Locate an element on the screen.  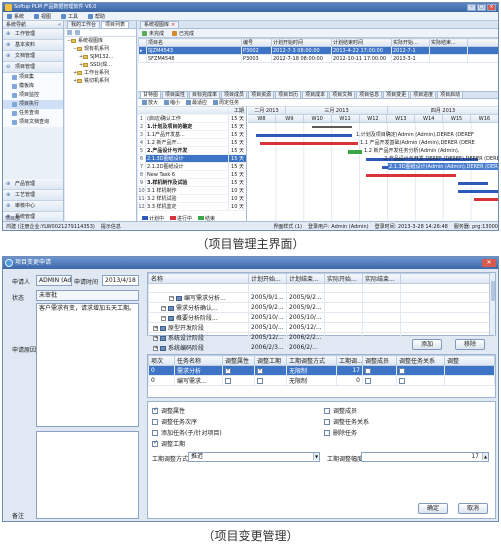
nav-item-template: 模板库 is located at coordinates (33, 86).